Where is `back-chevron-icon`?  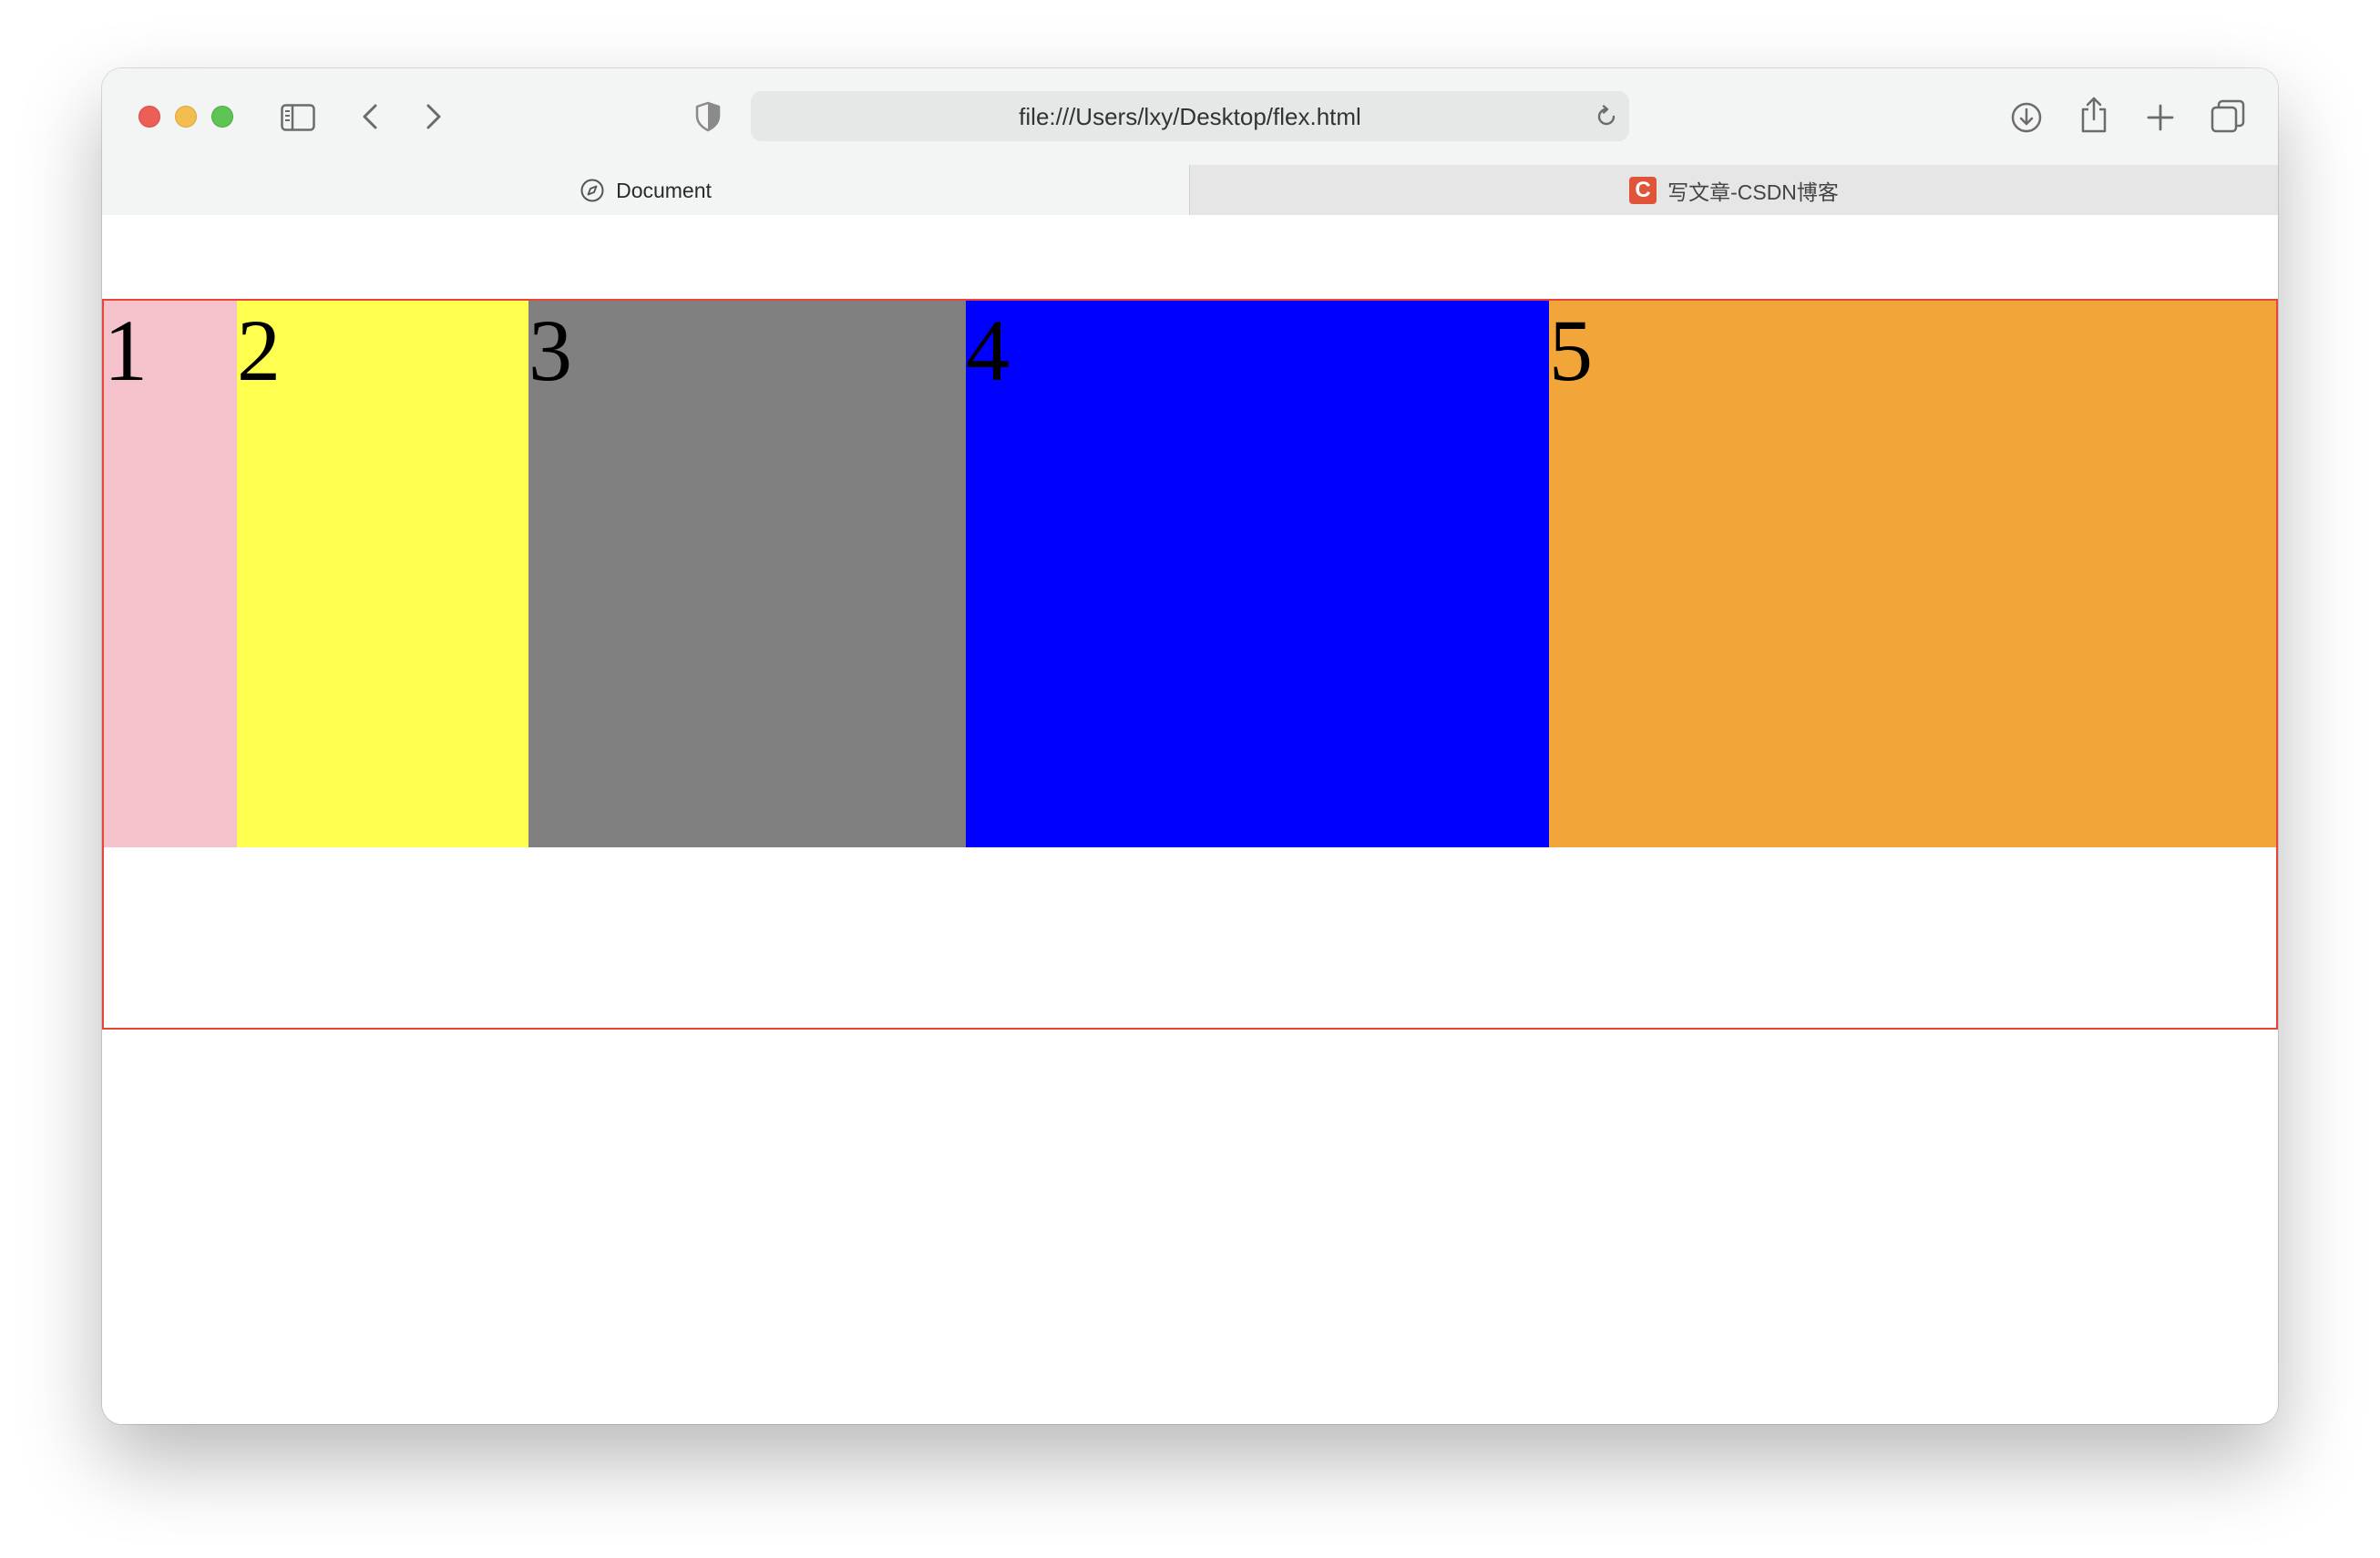 back-chevron-icon is located at coordinates (370, 116).